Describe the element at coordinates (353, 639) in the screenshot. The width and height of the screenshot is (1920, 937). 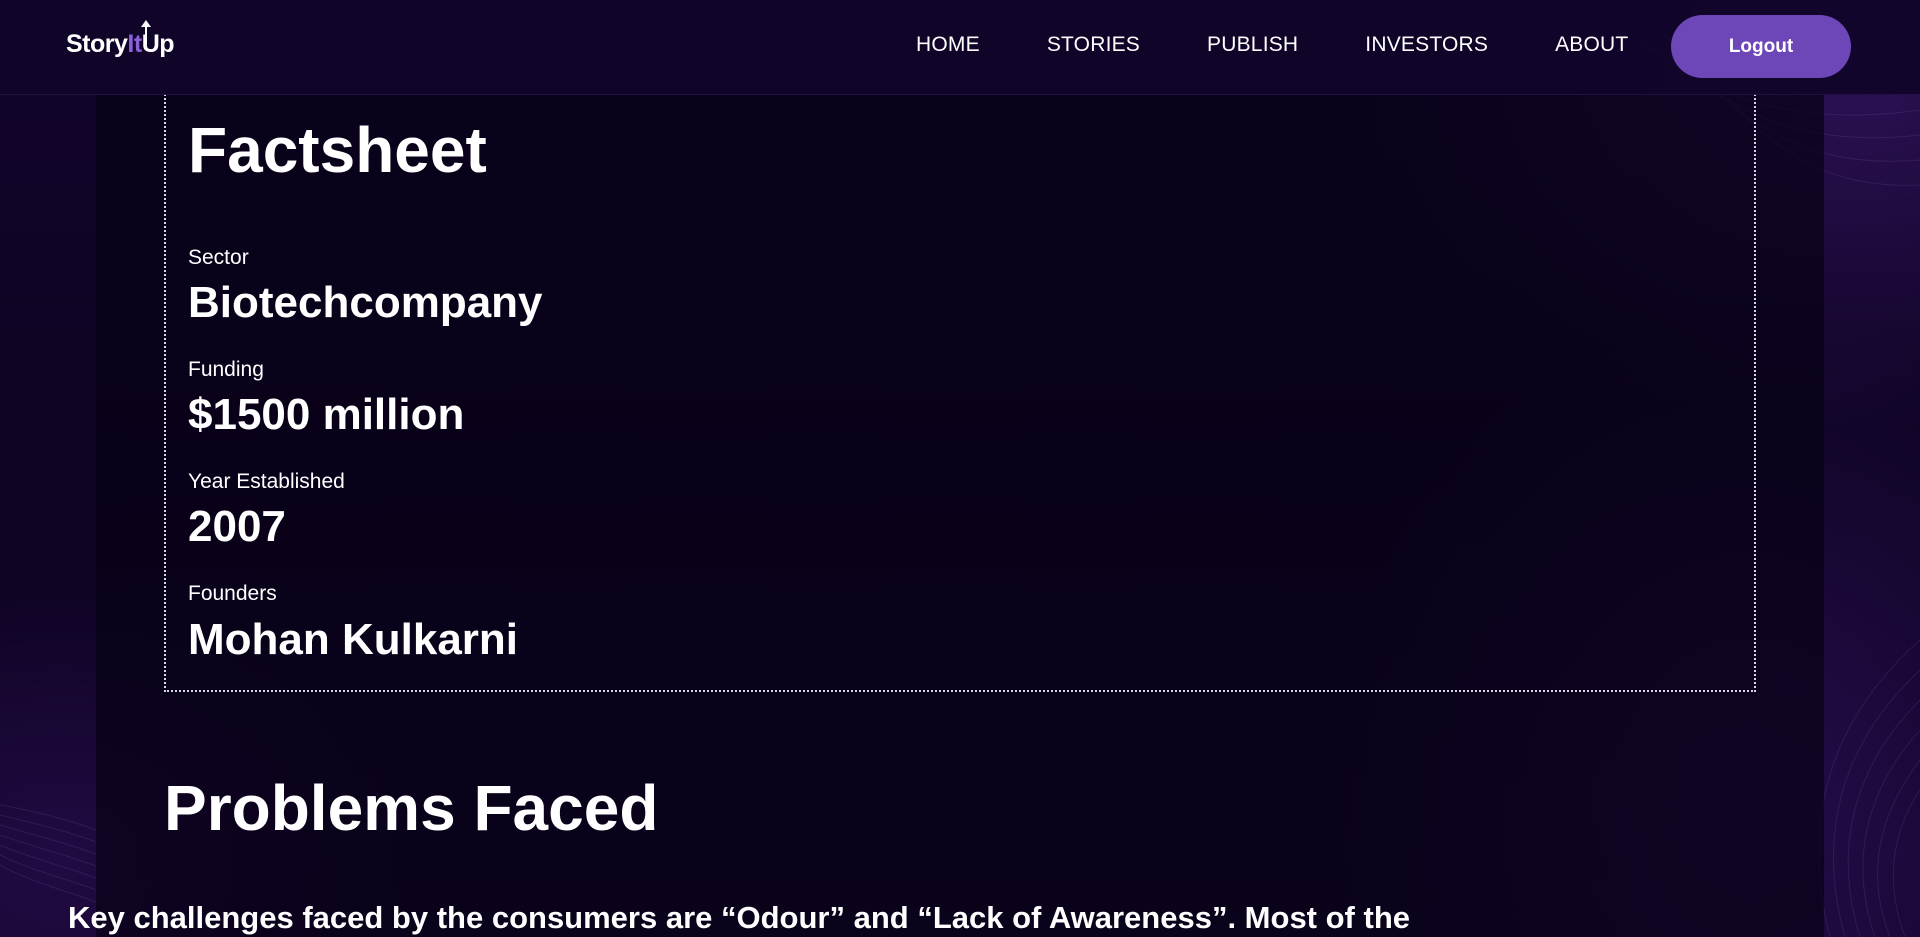
I see `fact-value-founders: Mohan Kulkarni` at that location.